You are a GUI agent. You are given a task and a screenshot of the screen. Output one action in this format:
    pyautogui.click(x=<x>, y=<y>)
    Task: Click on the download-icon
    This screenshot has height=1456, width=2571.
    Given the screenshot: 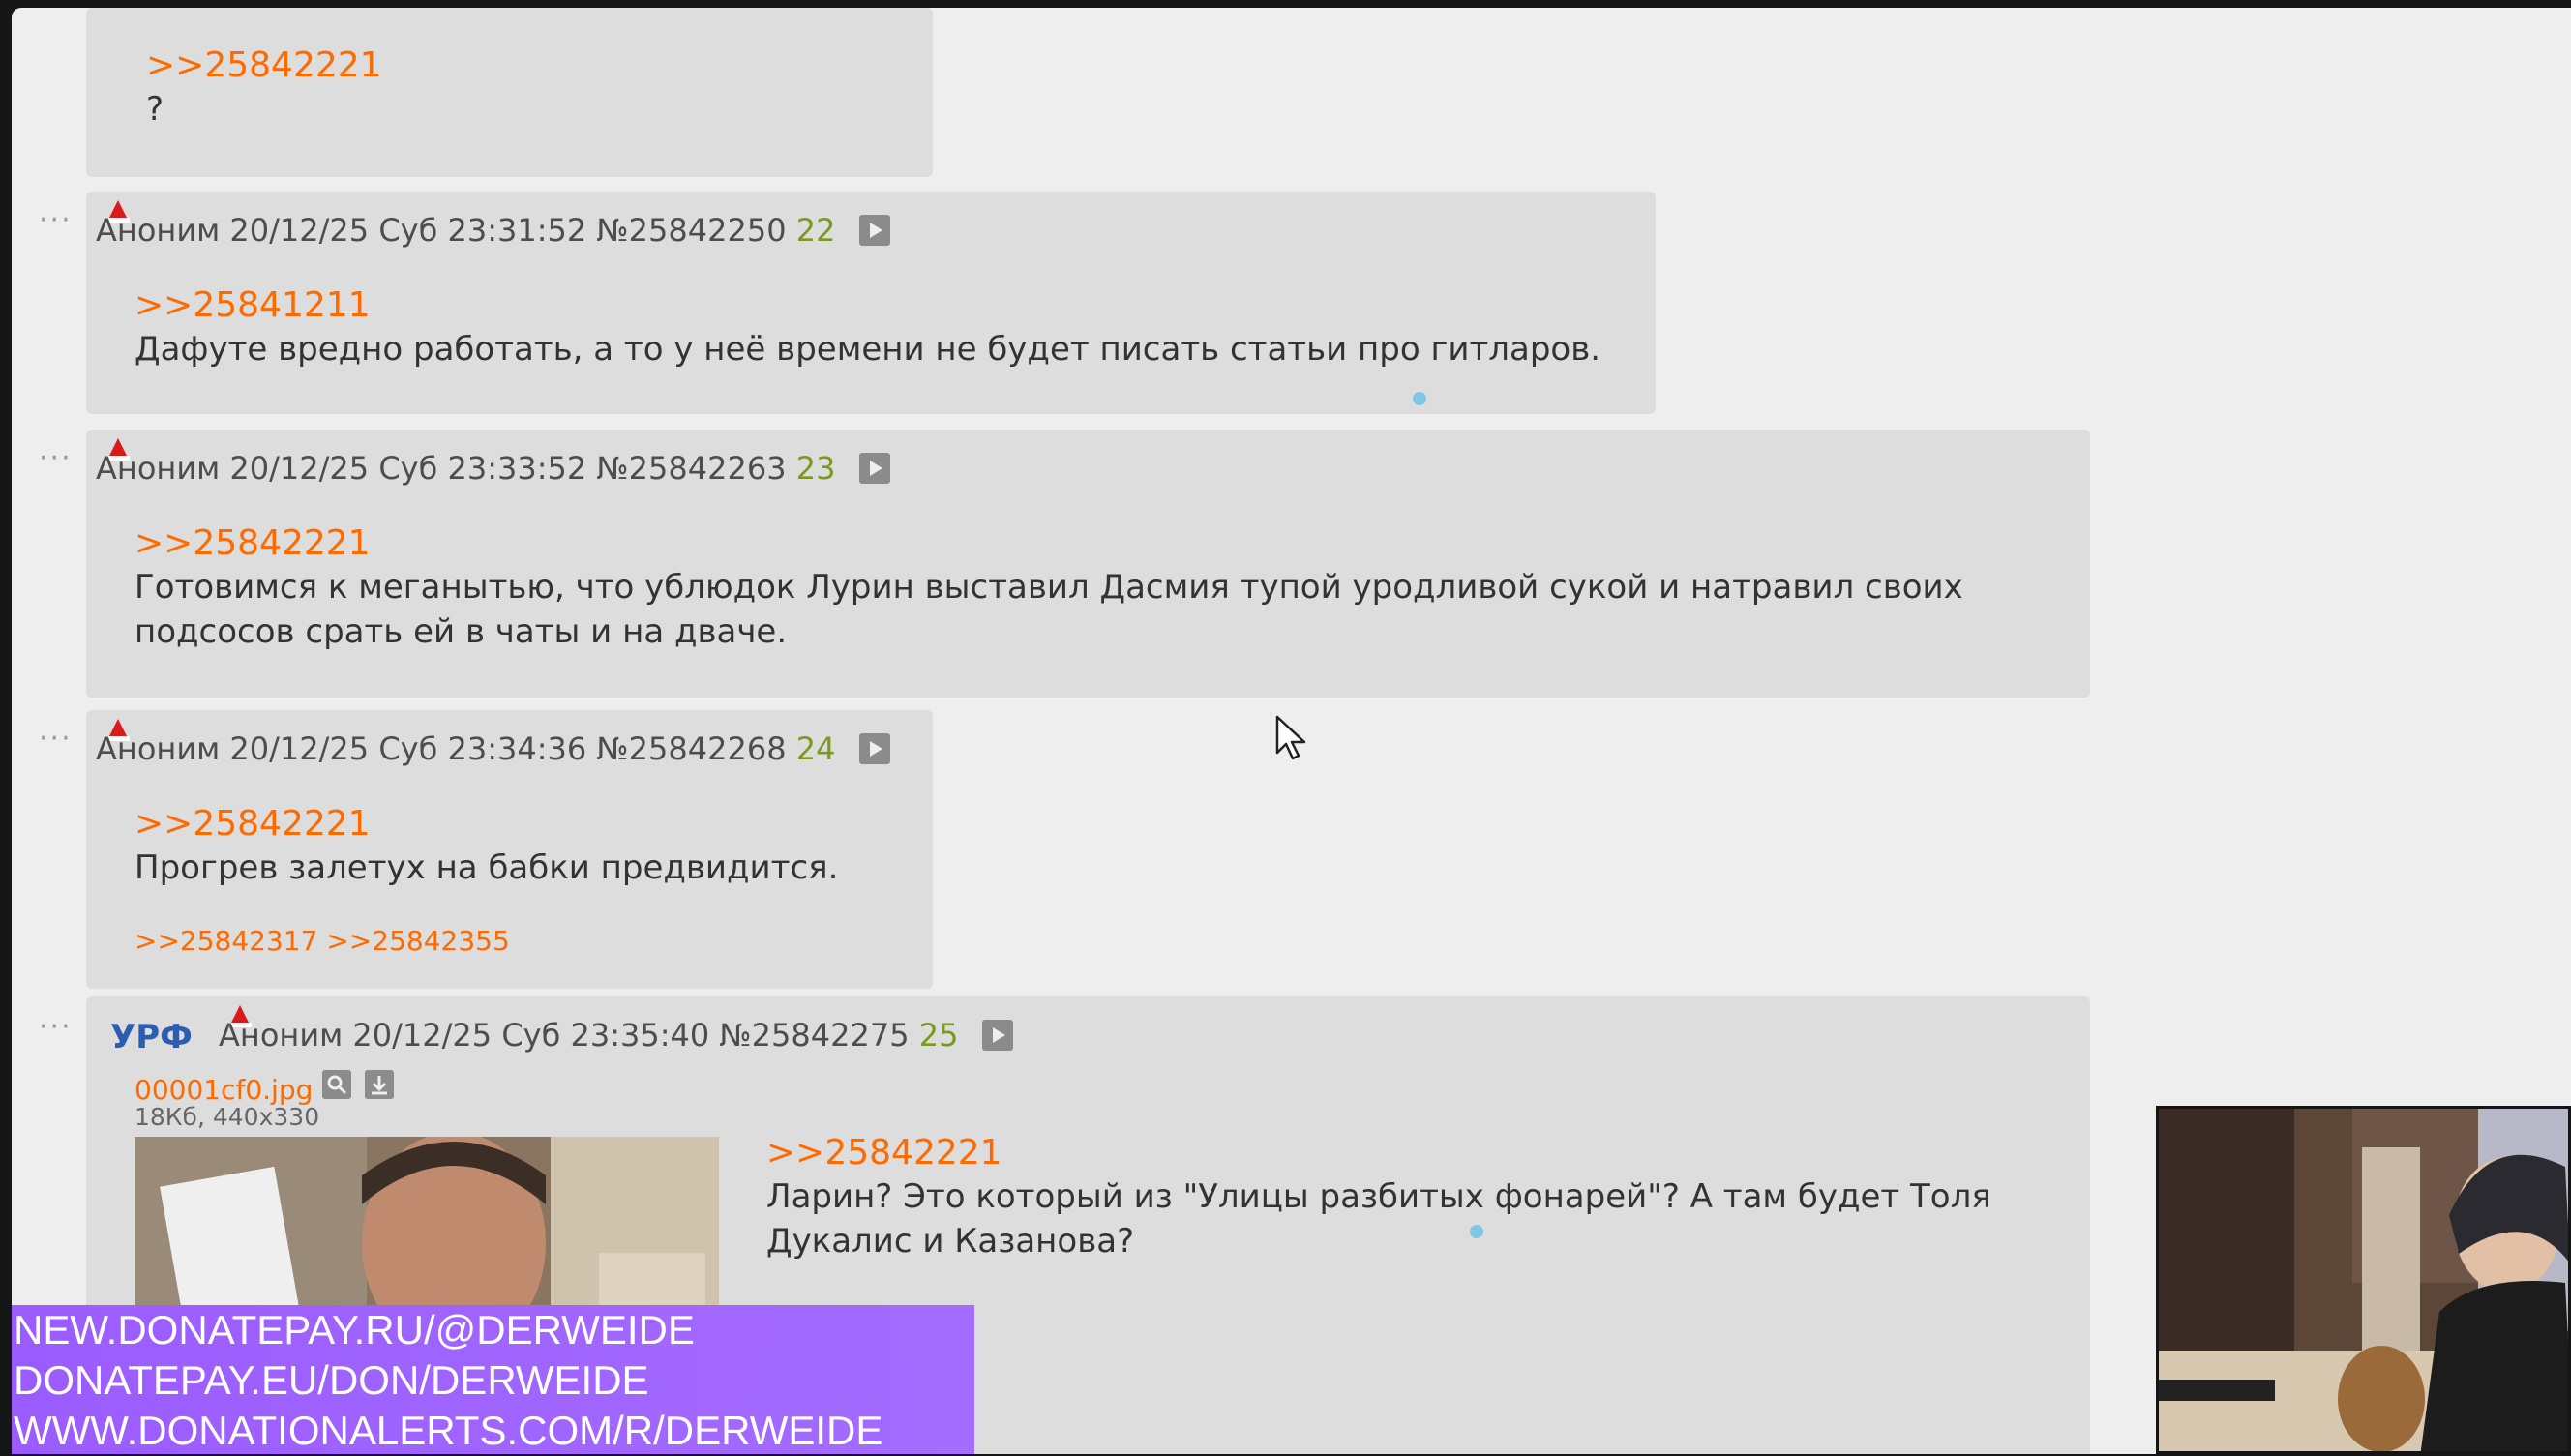 What is the action you would take?
    pyautogui.click(x=379, y=1084)
    